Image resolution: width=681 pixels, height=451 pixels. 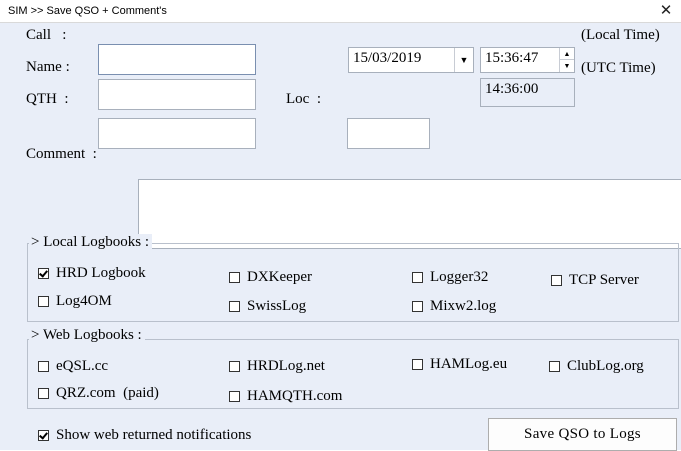 I want to click on checkbox-log4om: Log4OM, so click(x=75, y=301).